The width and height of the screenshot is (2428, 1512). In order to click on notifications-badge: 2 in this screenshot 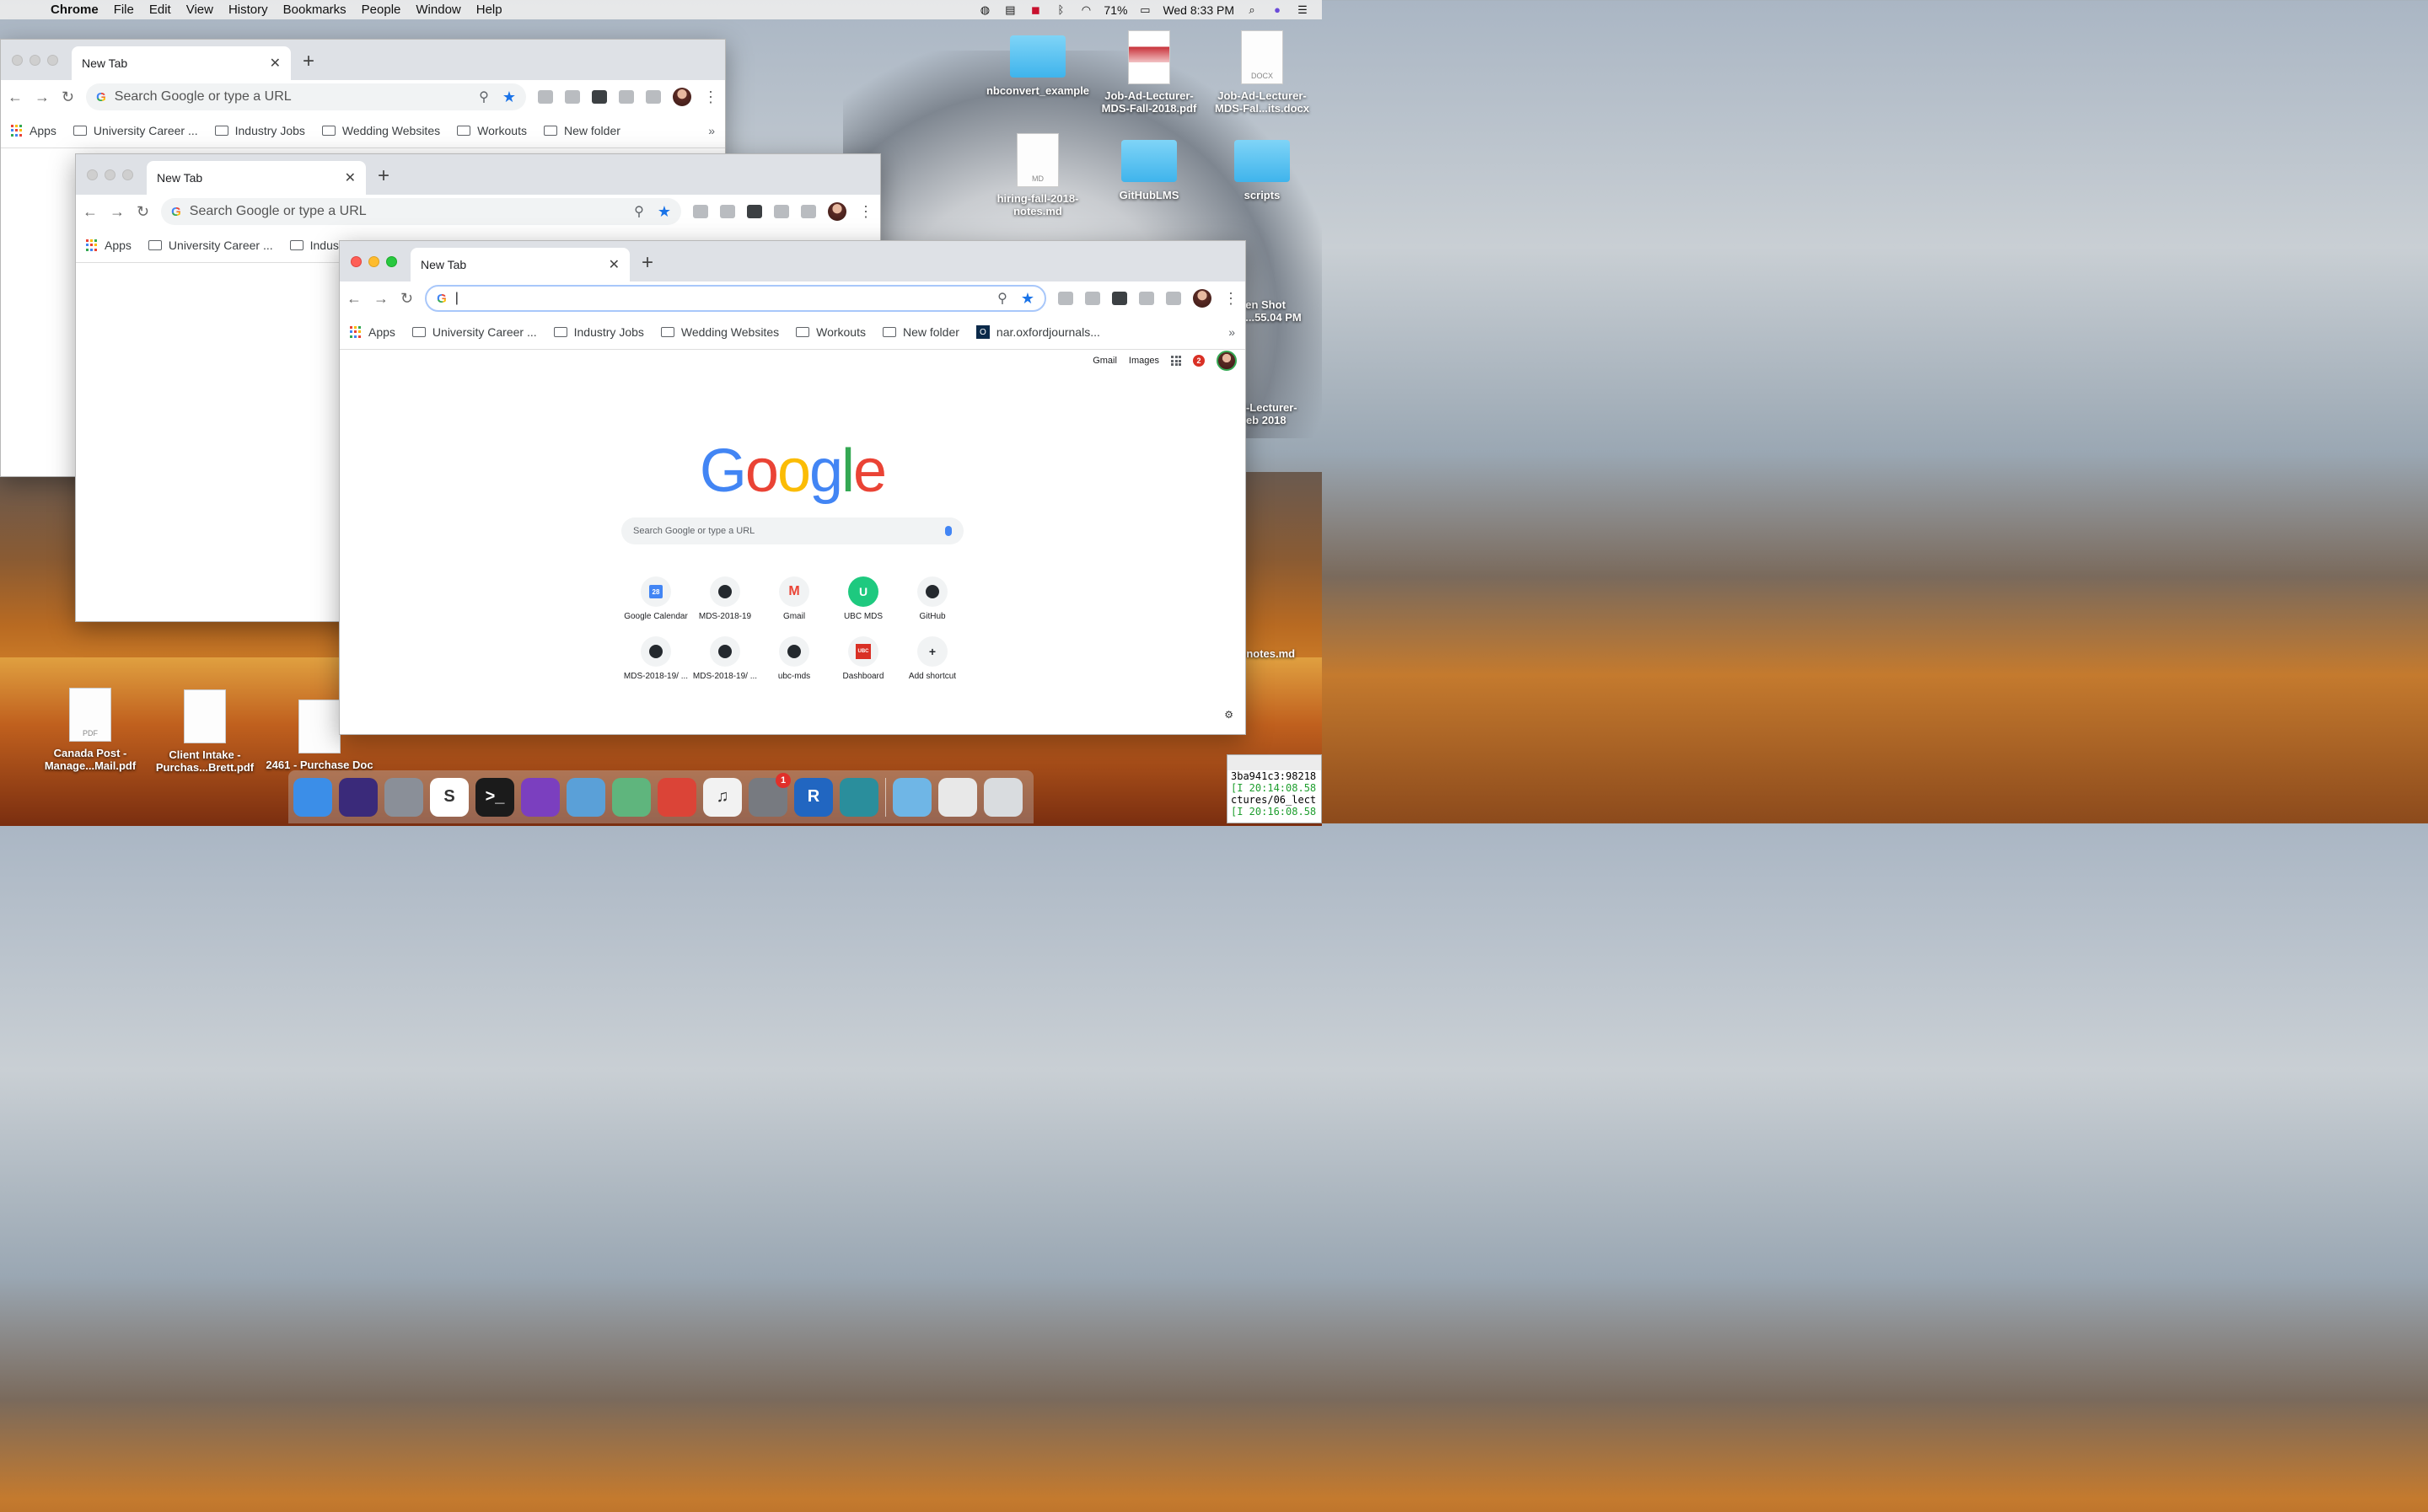, I will do `click(1199, 361)`.